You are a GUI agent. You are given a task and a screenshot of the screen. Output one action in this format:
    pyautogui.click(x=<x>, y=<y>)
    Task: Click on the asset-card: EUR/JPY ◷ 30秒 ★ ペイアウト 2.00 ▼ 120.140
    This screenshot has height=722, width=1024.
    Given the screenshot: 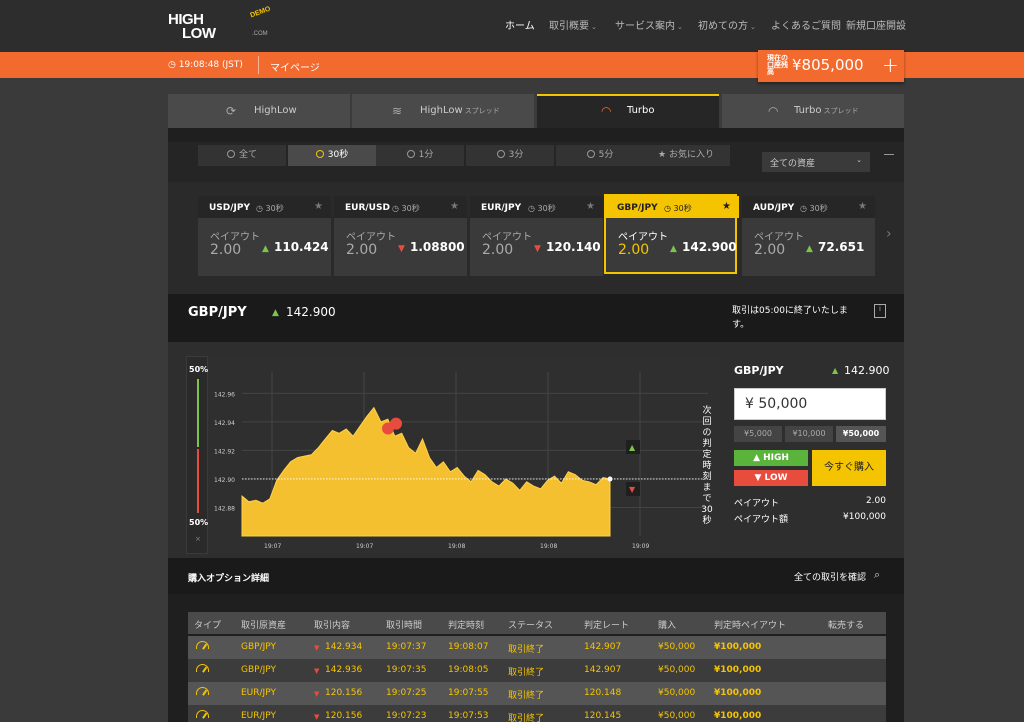 What is the action you would take?
    pyautogui.click(x=536, y=236)
    